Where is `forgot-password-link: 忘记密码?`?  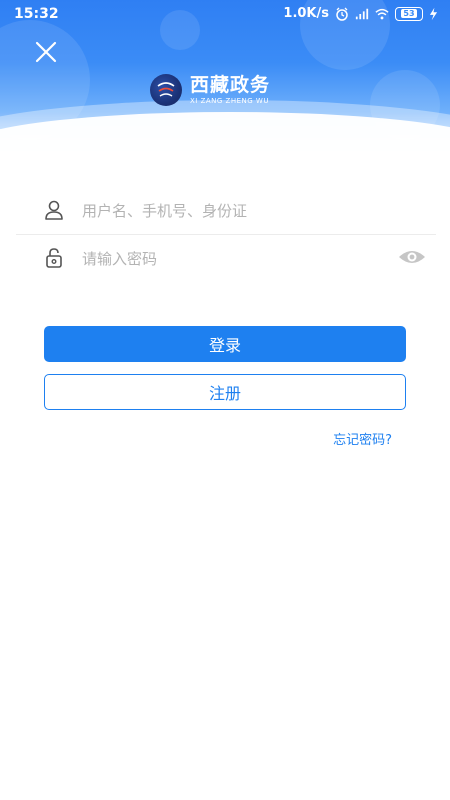
forgot-password-link: 忘记密码? is located at coordinates (362, 438).